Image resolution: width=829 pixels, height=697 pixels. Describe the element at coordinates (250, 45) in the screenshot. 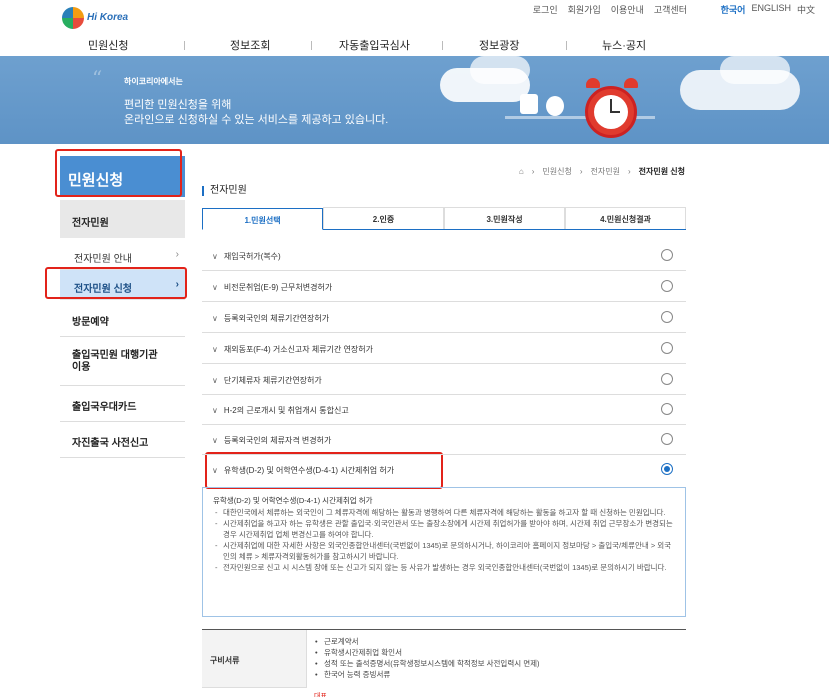

I see `nav-info-lookup: 정보조회` at that location.